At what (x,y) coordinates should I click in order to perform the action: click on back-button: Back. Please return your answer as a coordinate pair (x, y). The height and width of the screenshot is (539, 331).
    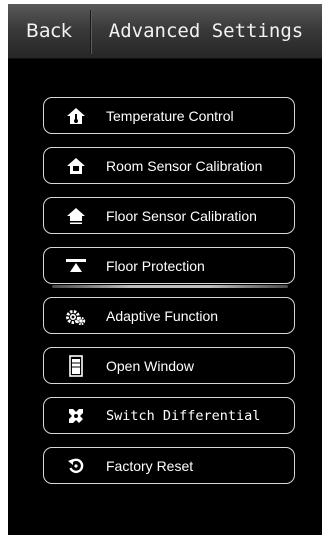
    Looking at the image, I should click on (49, 31).